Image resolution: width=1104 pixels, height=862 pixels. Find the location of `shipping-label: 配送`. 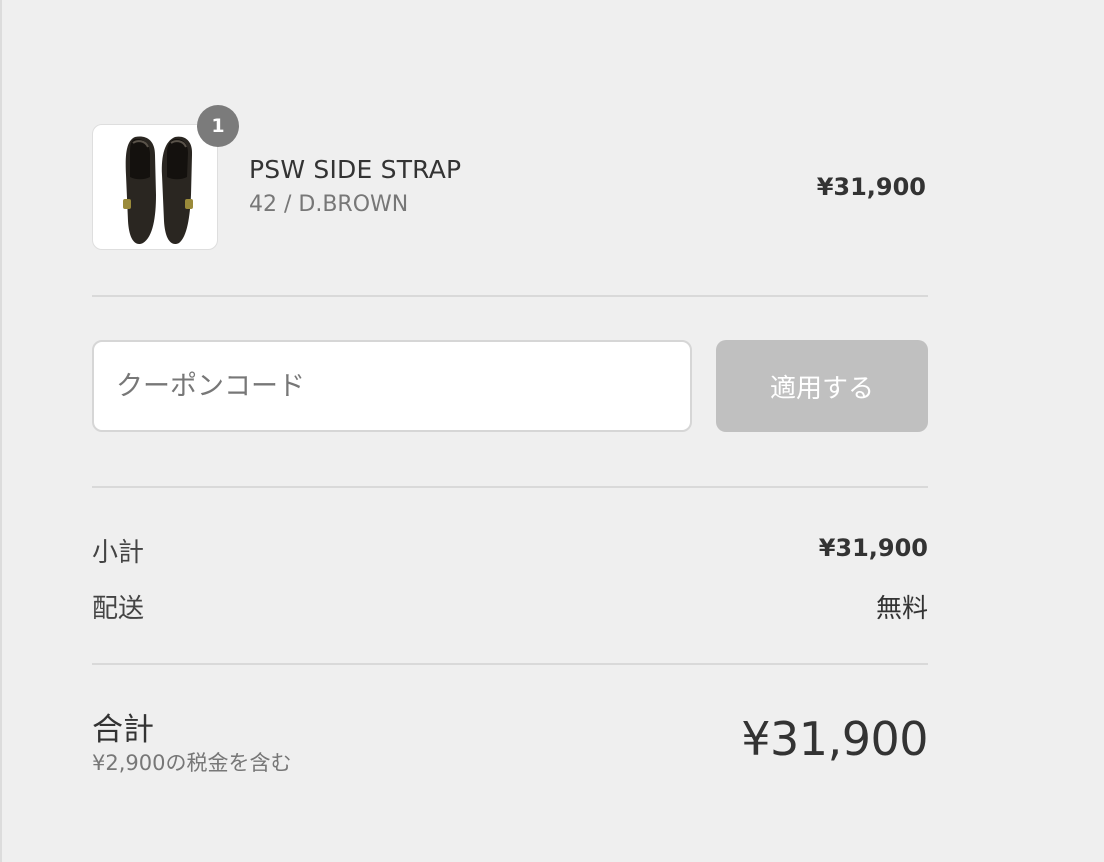

shipping-label: 配送 is located at coordinates (118, 609).